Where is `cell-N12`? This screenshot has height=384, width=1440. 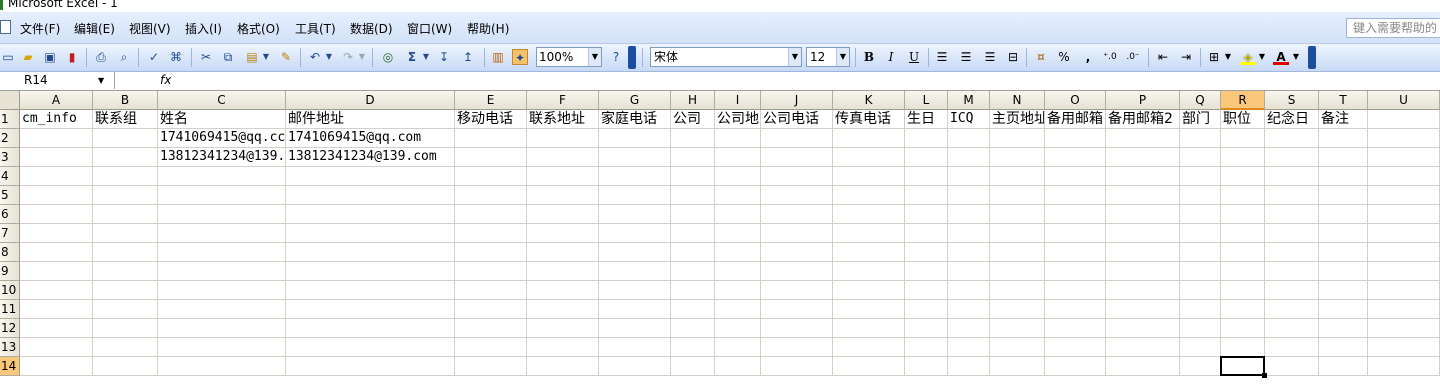
cell-N12 is located at coordinates (1017, 328).